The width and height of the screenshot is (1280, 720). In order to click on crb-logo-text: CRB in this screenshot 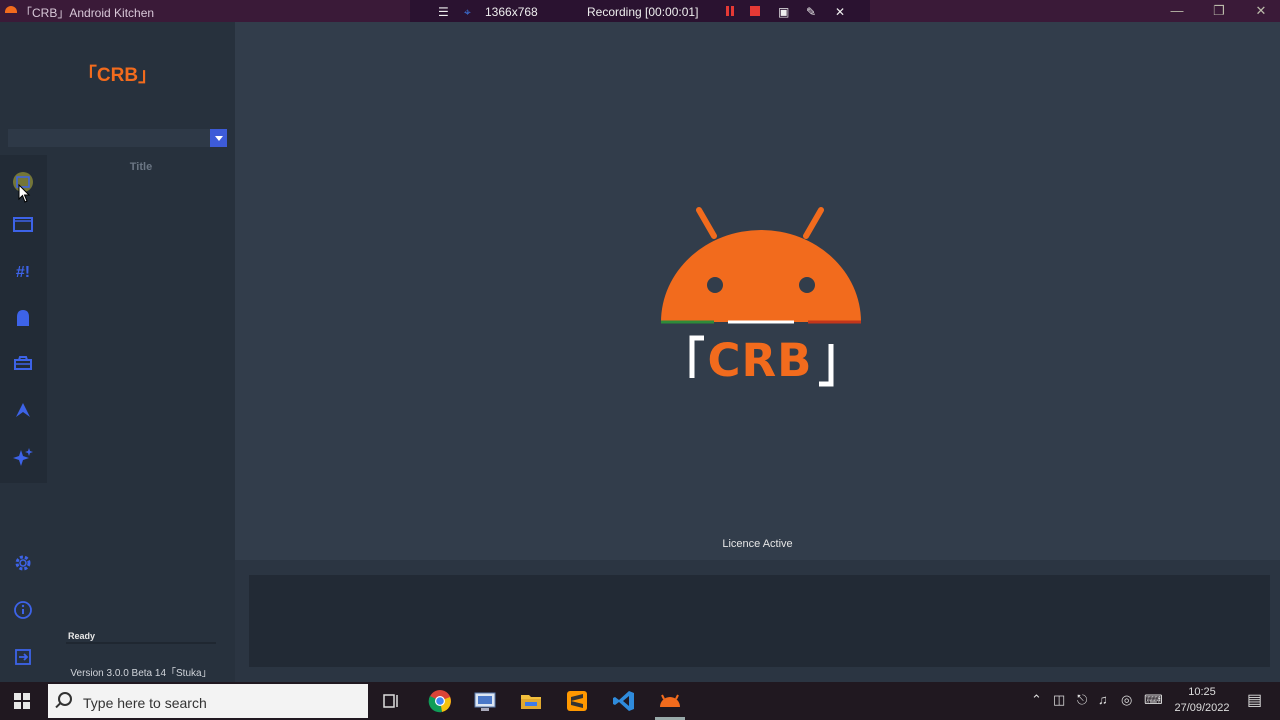, I will do `click(760, 360)`.